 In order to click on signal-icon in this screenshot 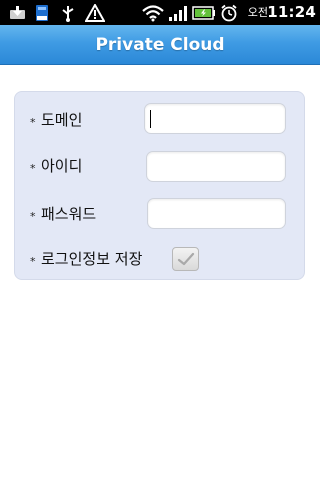, I will do `click(178, 12)`.